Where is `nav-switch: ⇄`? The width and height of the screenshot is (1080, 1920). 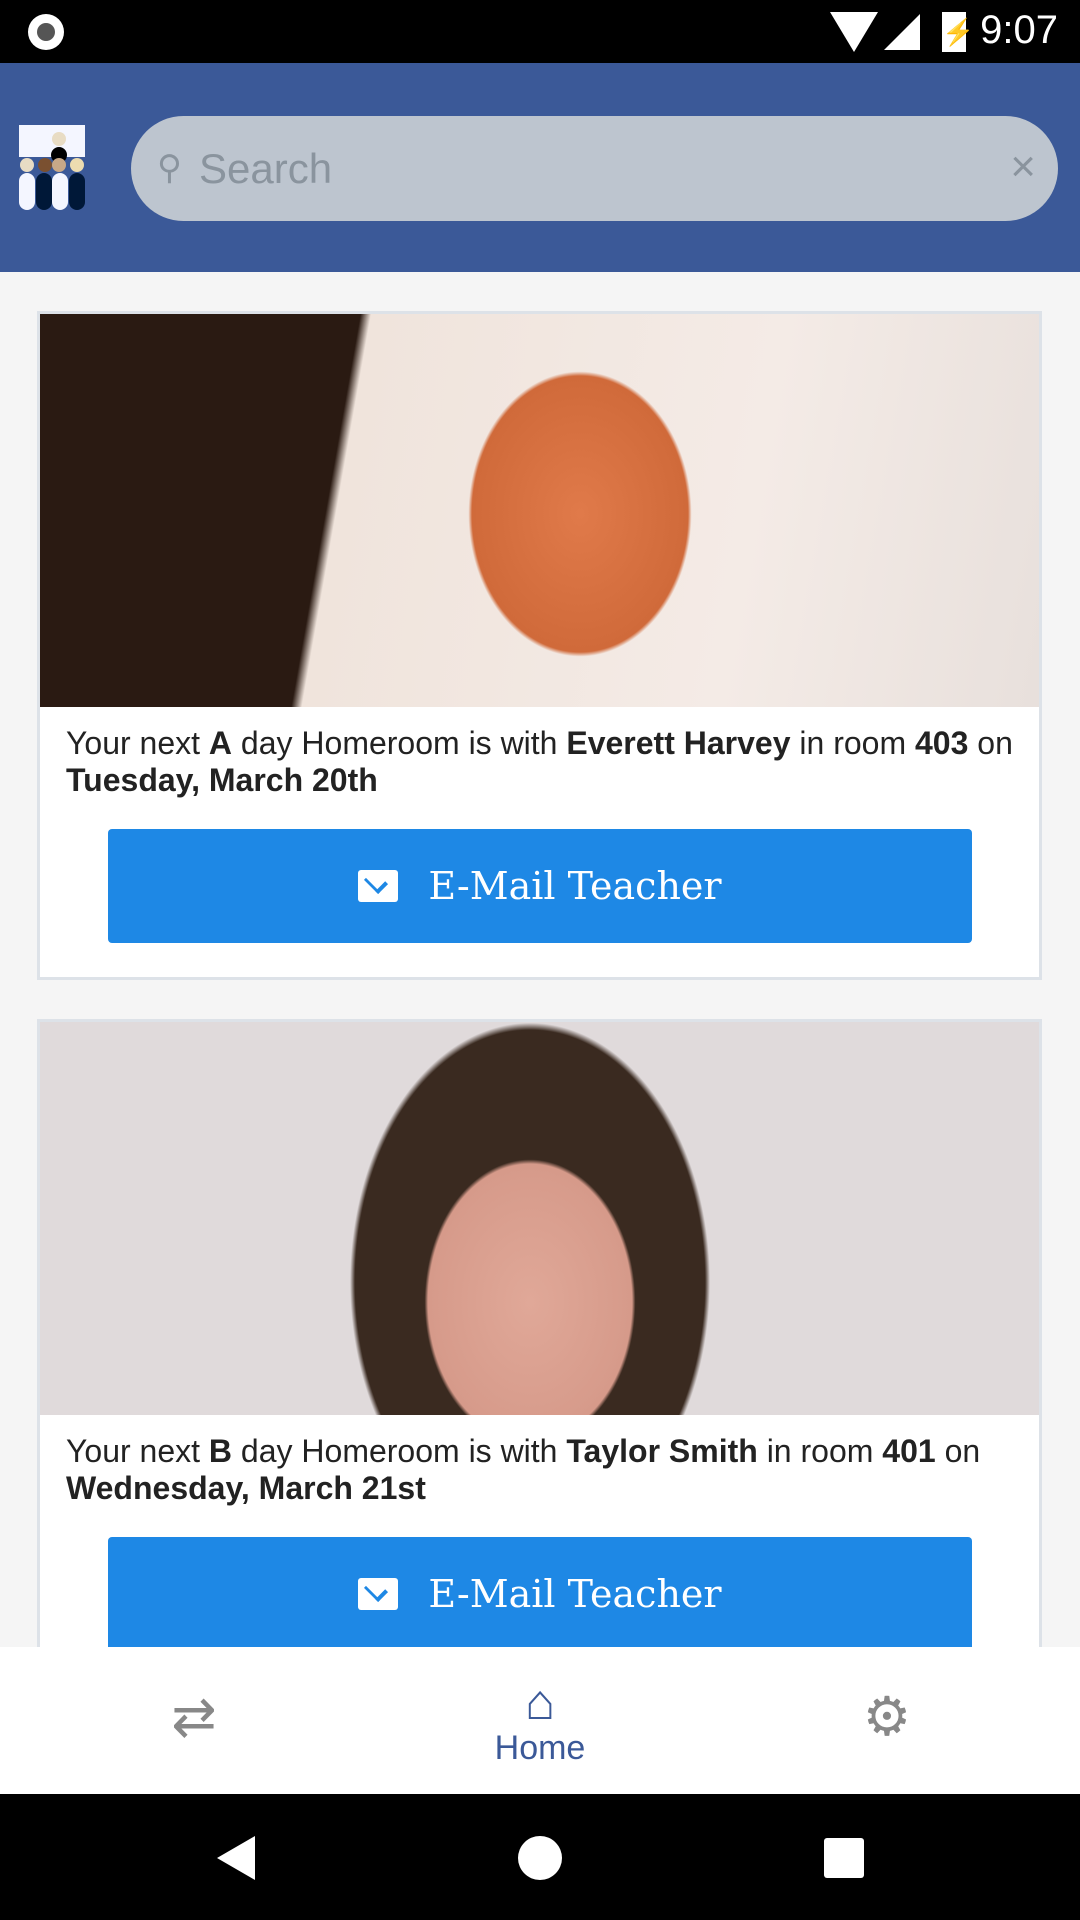
nav-switch: ⇄ is located at coordinates (194, 1720).